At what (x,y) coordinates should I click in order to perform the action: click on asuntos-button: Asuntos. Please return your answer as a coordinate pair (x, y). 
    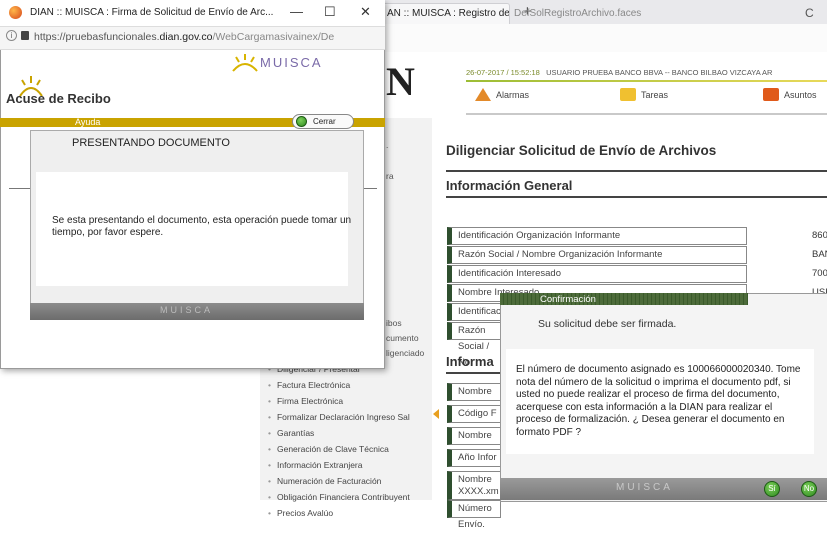
    Looking at the image, I should click on (790, 94).